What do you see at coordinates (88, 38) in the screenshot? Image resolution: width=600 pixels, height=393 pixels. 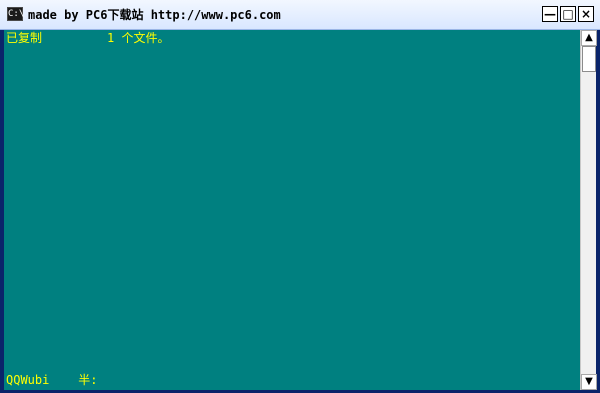 I see `console-line-1: 已复制 1 个文件。` at bounding box center [88, 38].